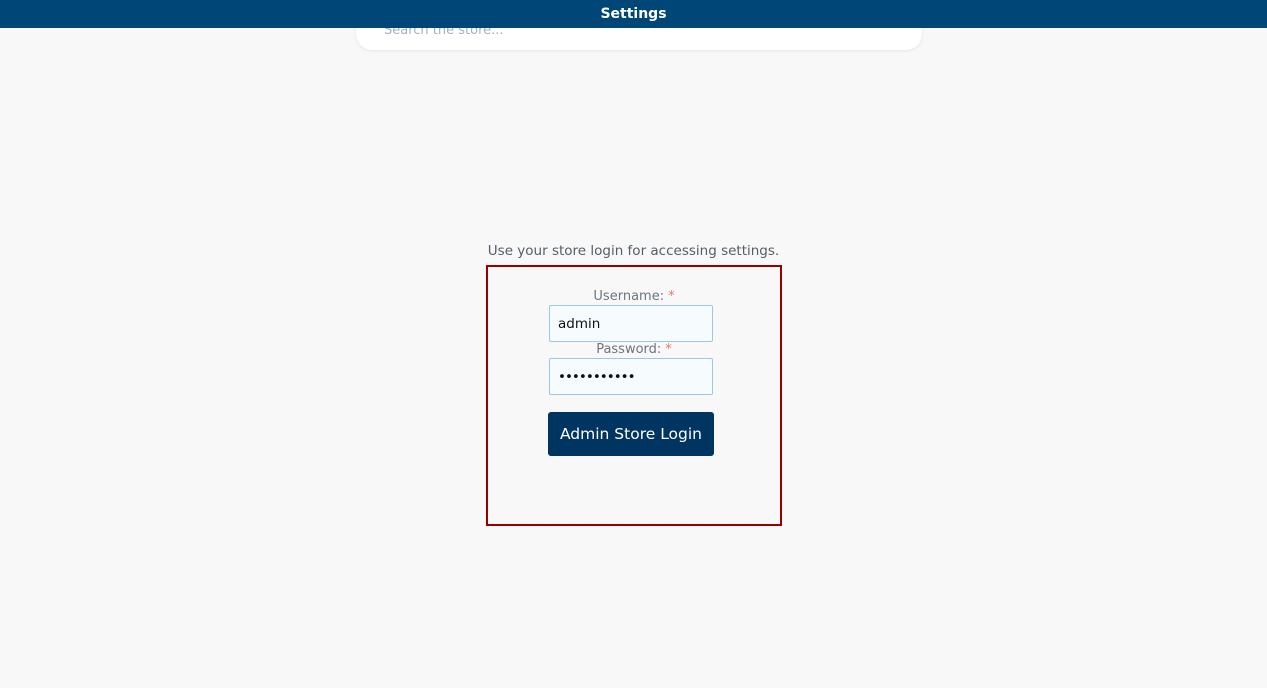  I want to click on username-label: Username: *, so click(634, 296).